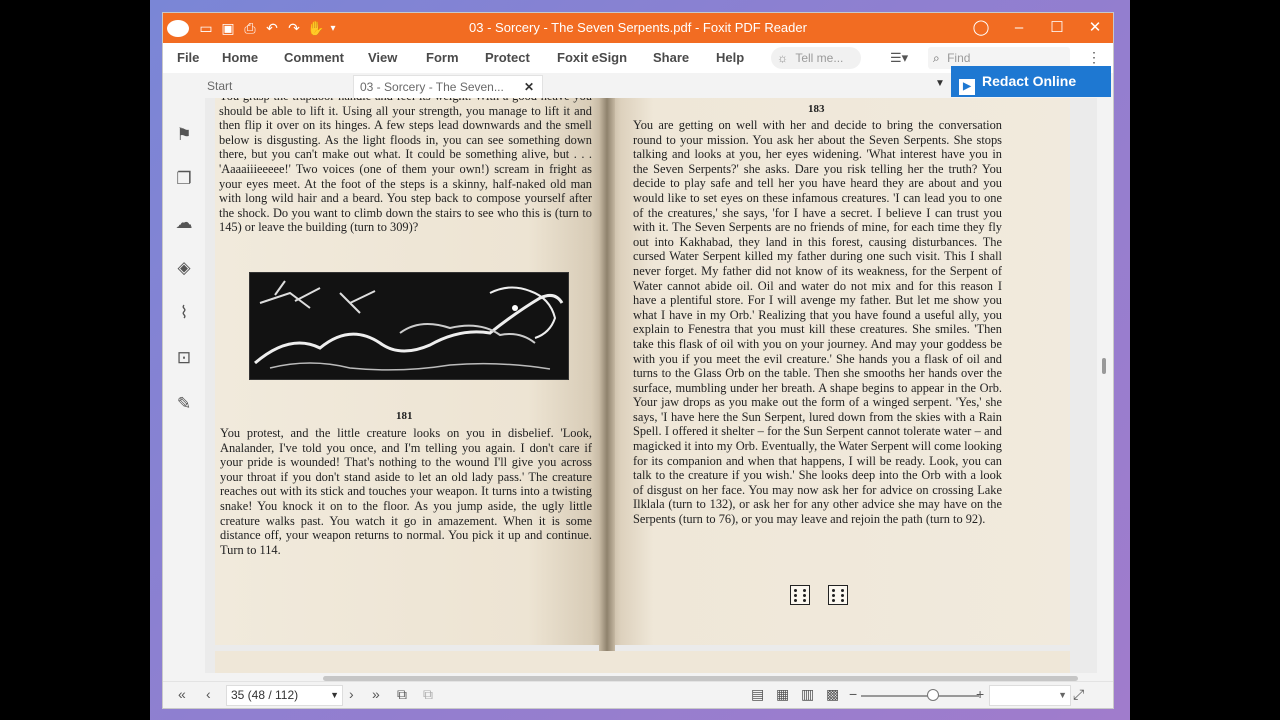 This screenshot has width=1280, height=720. Describe the element at coordinates (730, 57) in the screenshot. I see `menu-help: Help` at that location.